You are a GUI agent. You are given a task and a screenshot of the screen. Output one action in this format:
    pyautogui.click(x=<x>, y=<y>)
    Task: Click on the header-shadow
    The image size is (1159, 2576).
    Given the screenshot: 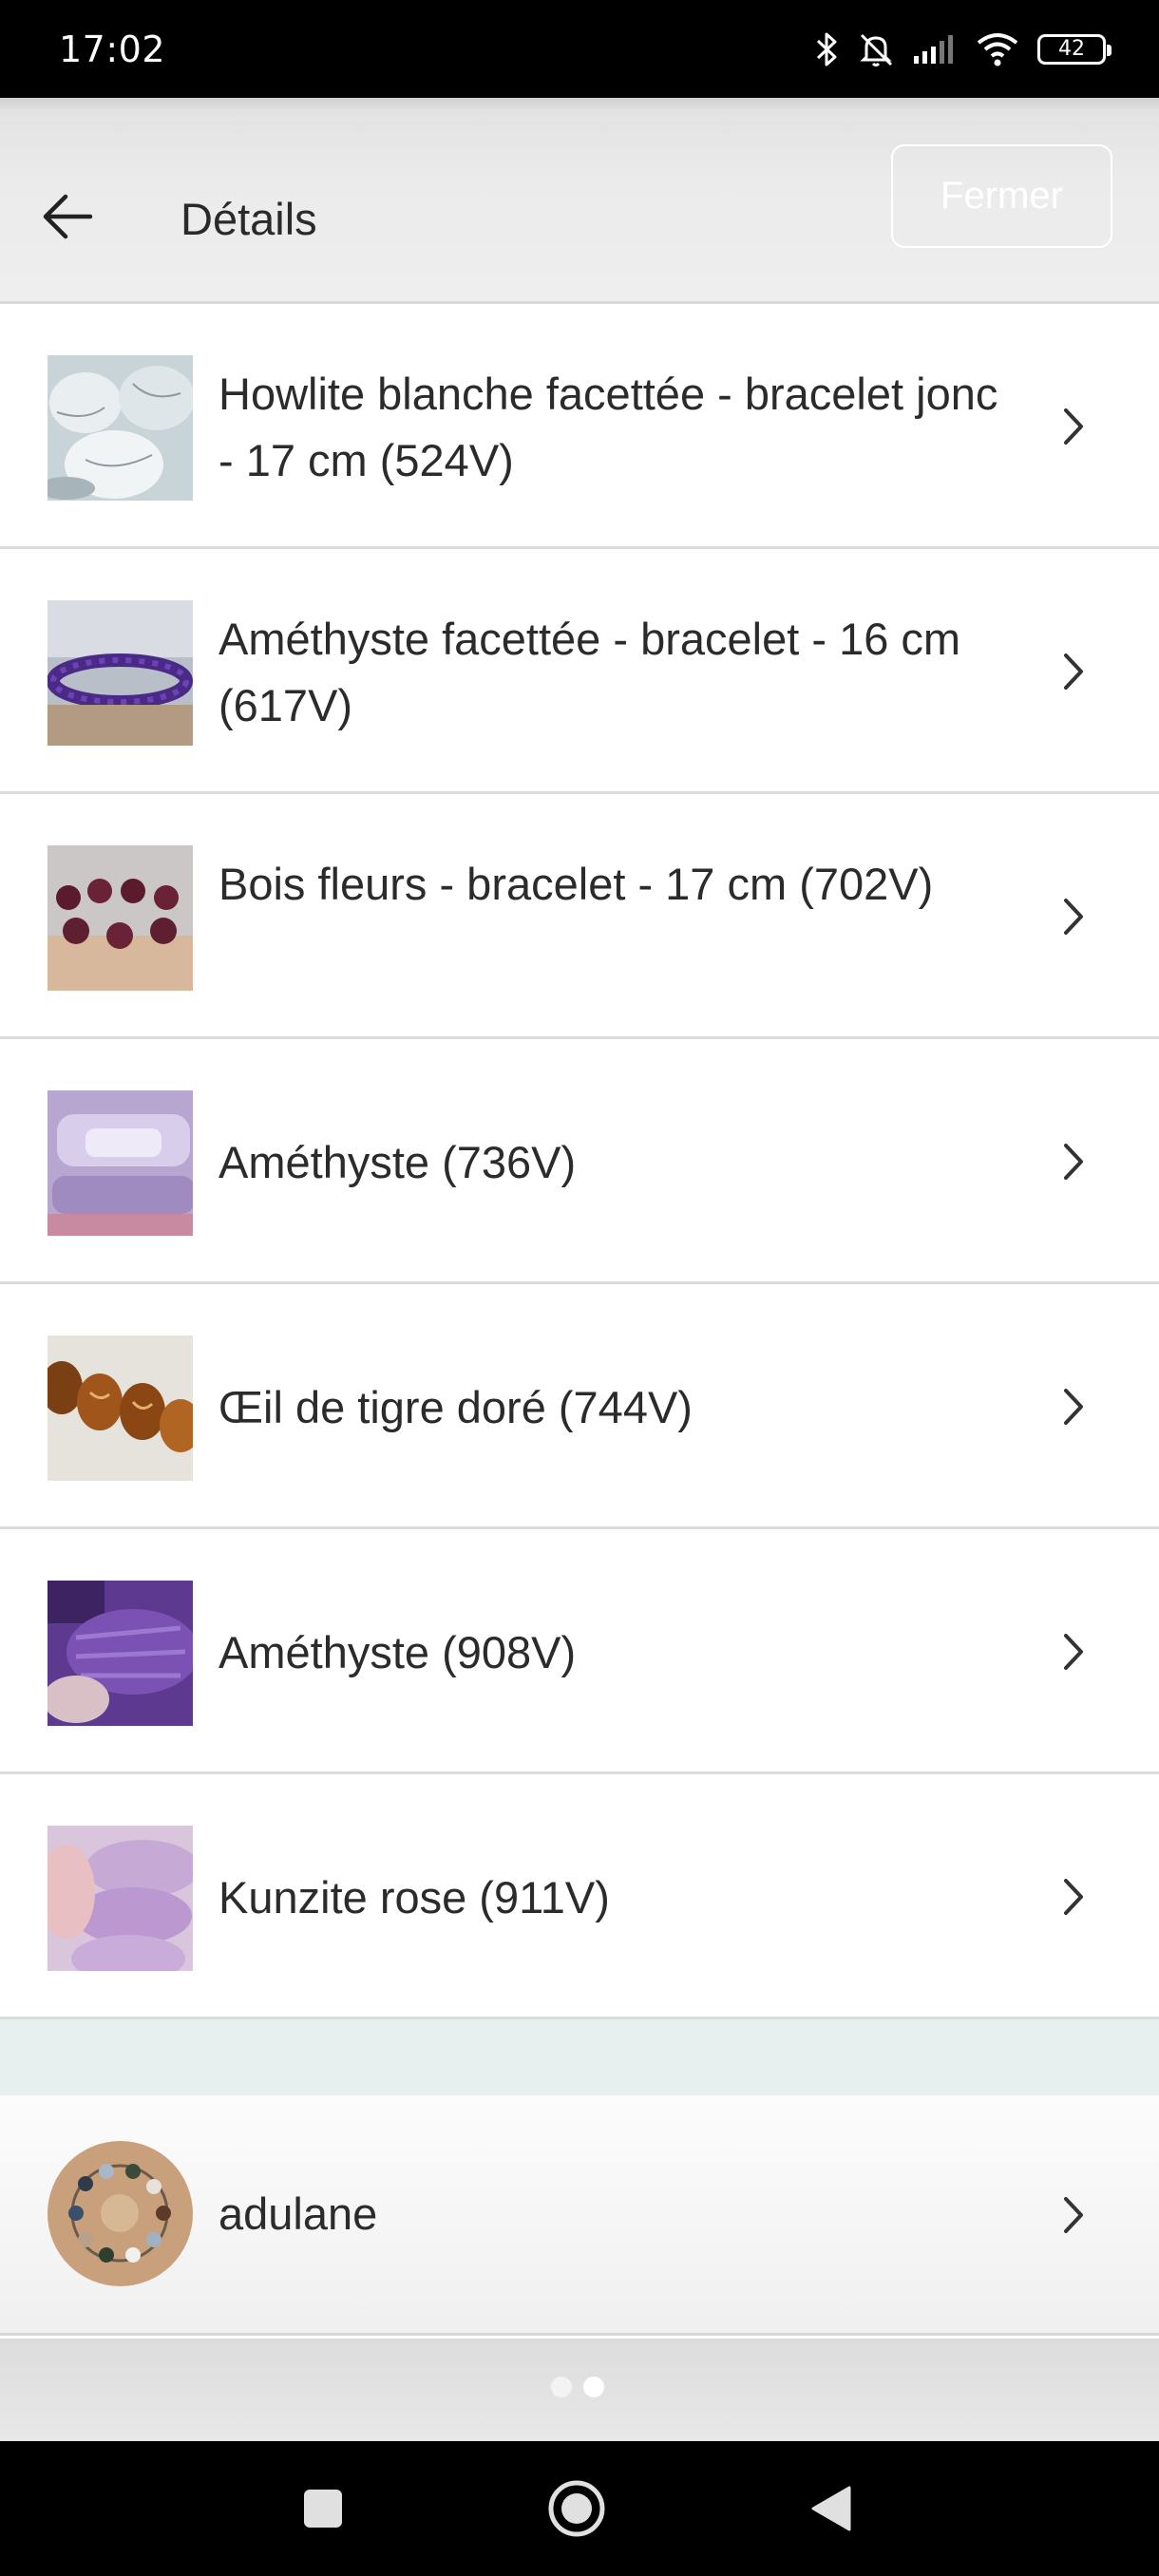 What is the action you would take?
    pyautogui.click(x=579, y=104)
    